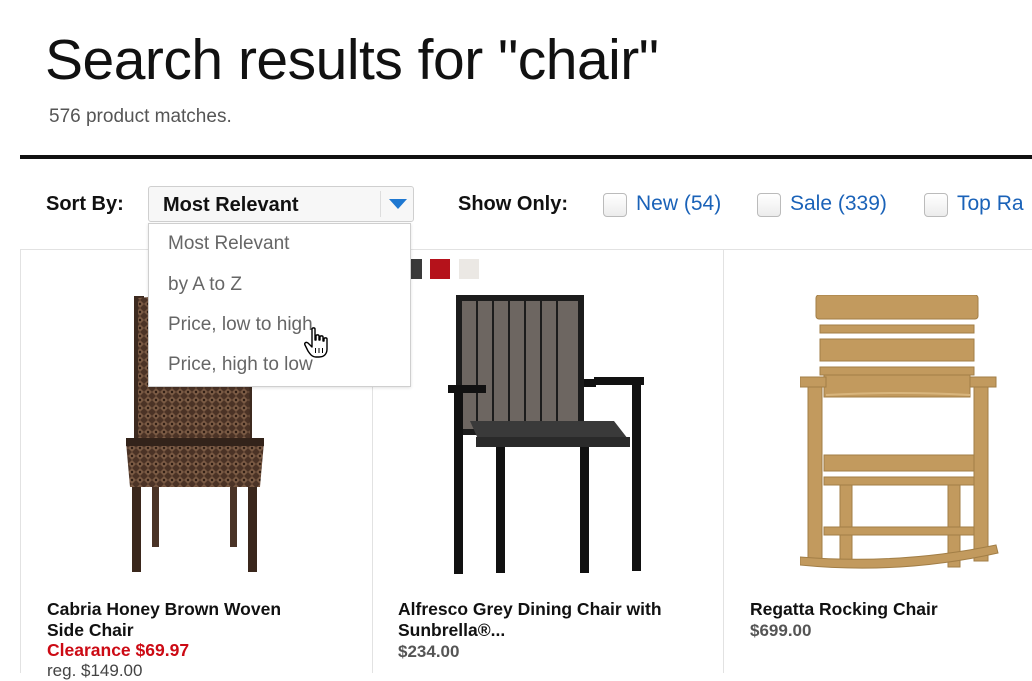 The image size is (1032, 681). I want to click on regular-price: reg. $149.00, so click(95, 670).